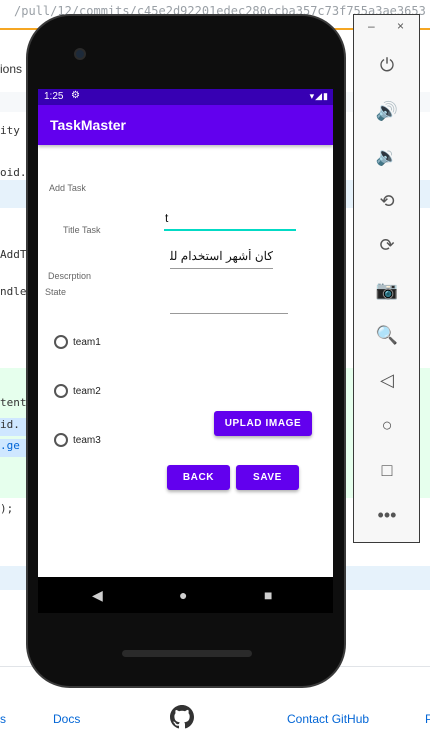 The width and height of the screenshot is (430, 734). I want to click on back-triangle-icon: ◁, so click(387, 380).